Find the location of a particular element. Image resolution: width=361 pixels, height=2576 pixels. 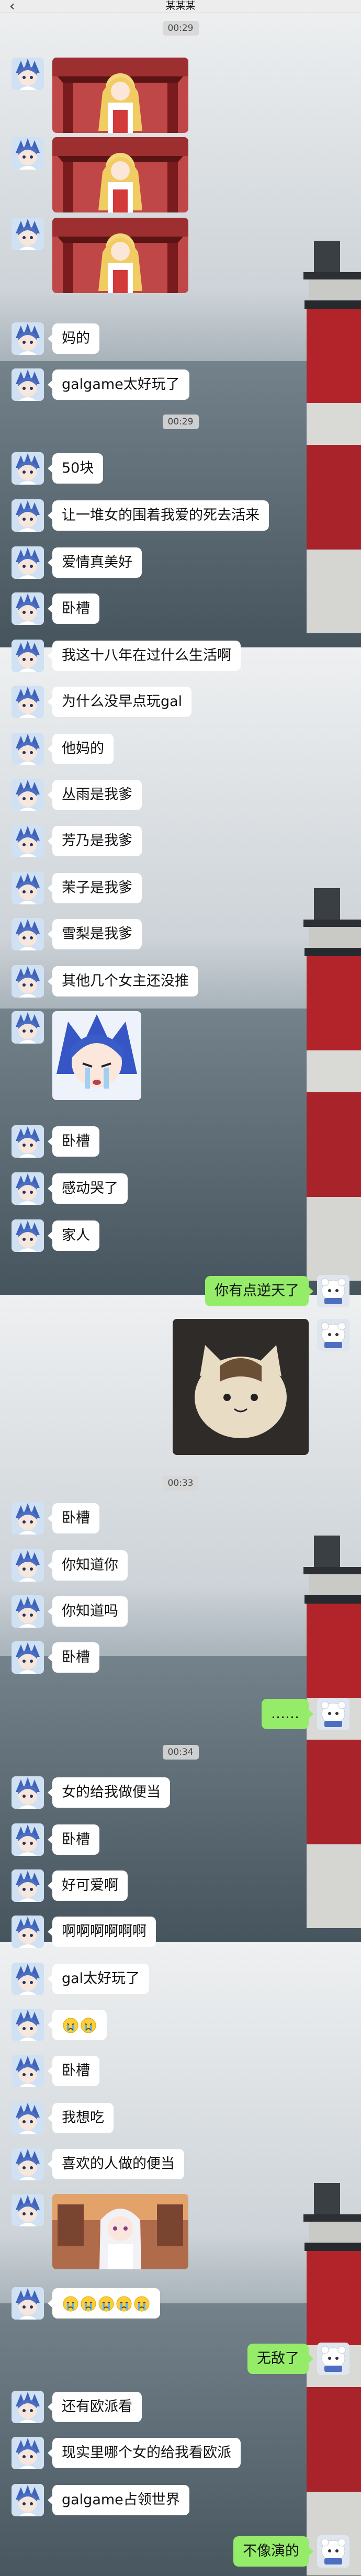

timestamp-label: 00:33 is located at coordinates (180, 1483).